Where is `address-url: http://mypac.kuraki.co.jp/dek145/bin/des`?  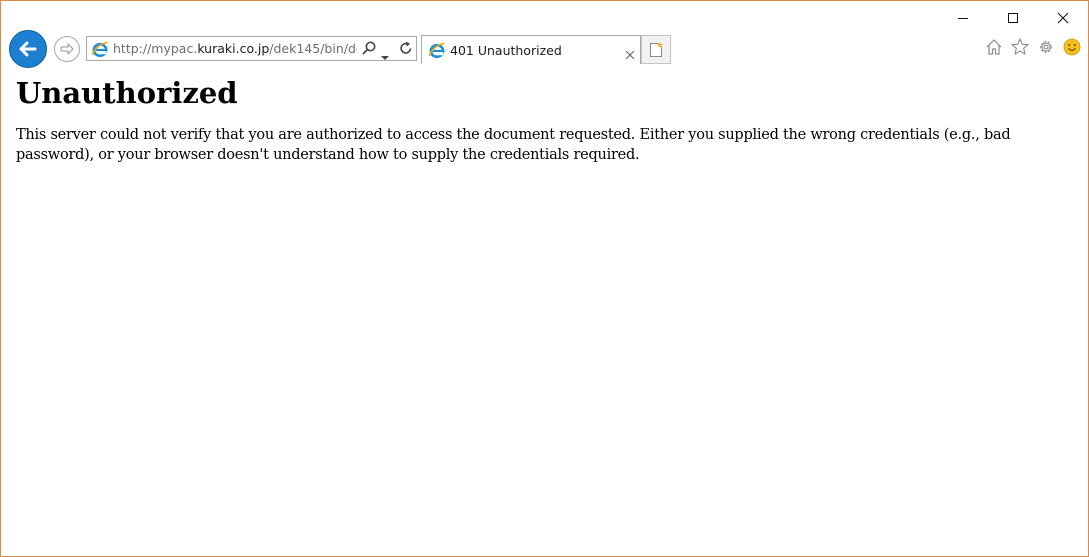
address-url: http://mypac.kuraki.co.jp/dek145/bin/des is located at coordinates (235, 48).